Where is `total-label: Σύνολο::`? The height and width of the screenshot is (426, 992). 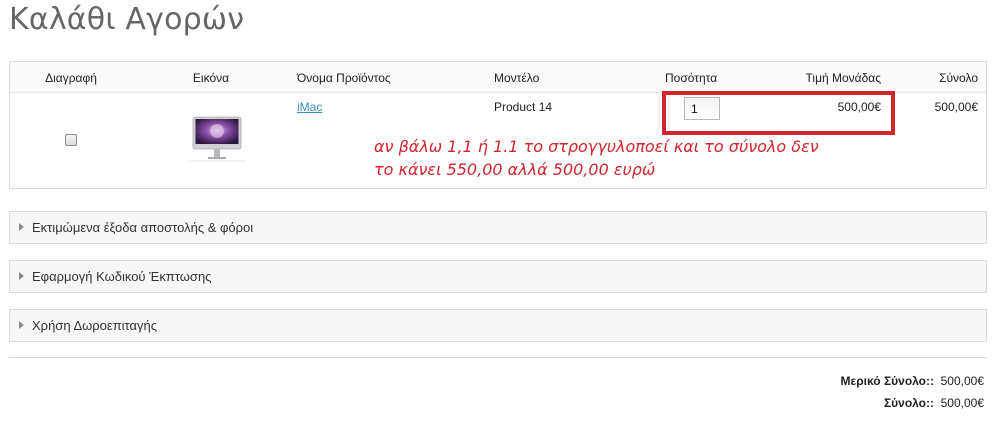 total-label: Σύνολο:: is located at coordinates (908, 403).